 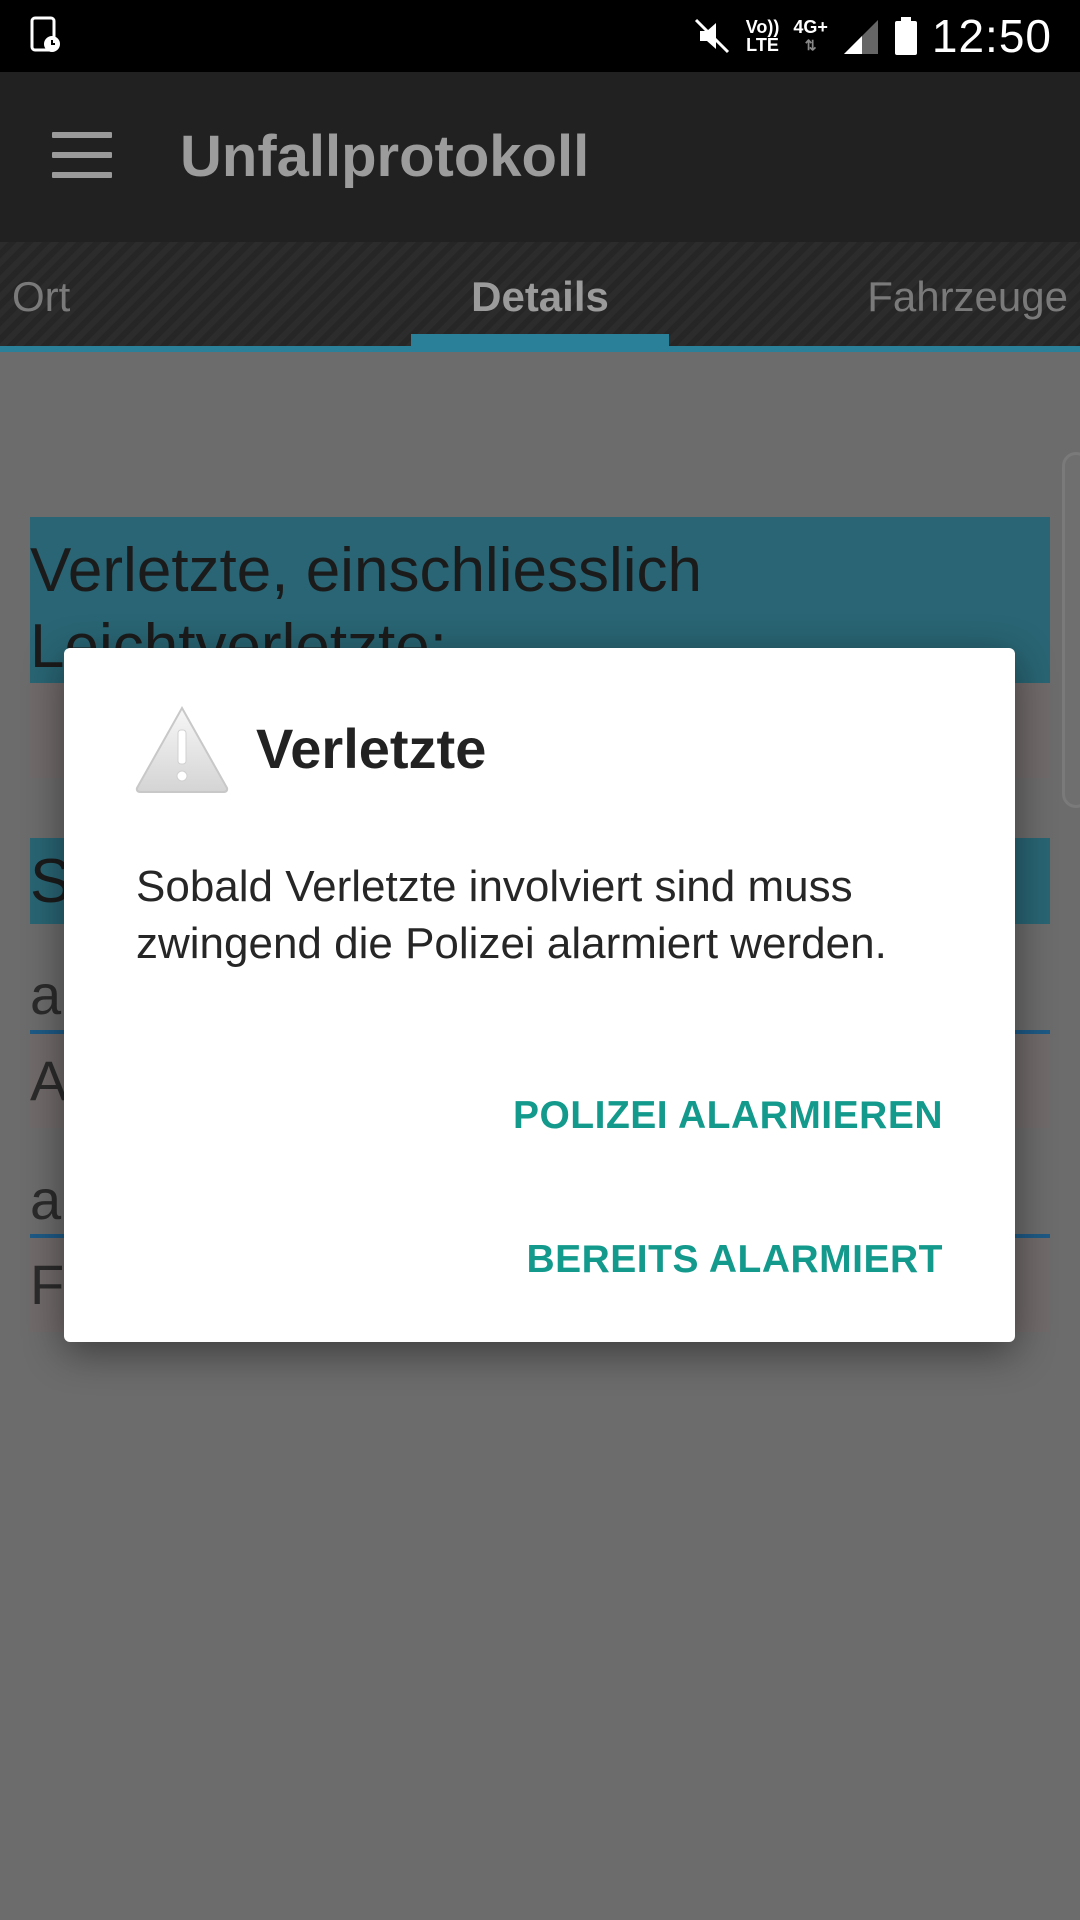 What do you see at coordinates (810, 45) in the screenshot?
I see `data-arrows-icon: ⇅` at bounding box center [810, 45].